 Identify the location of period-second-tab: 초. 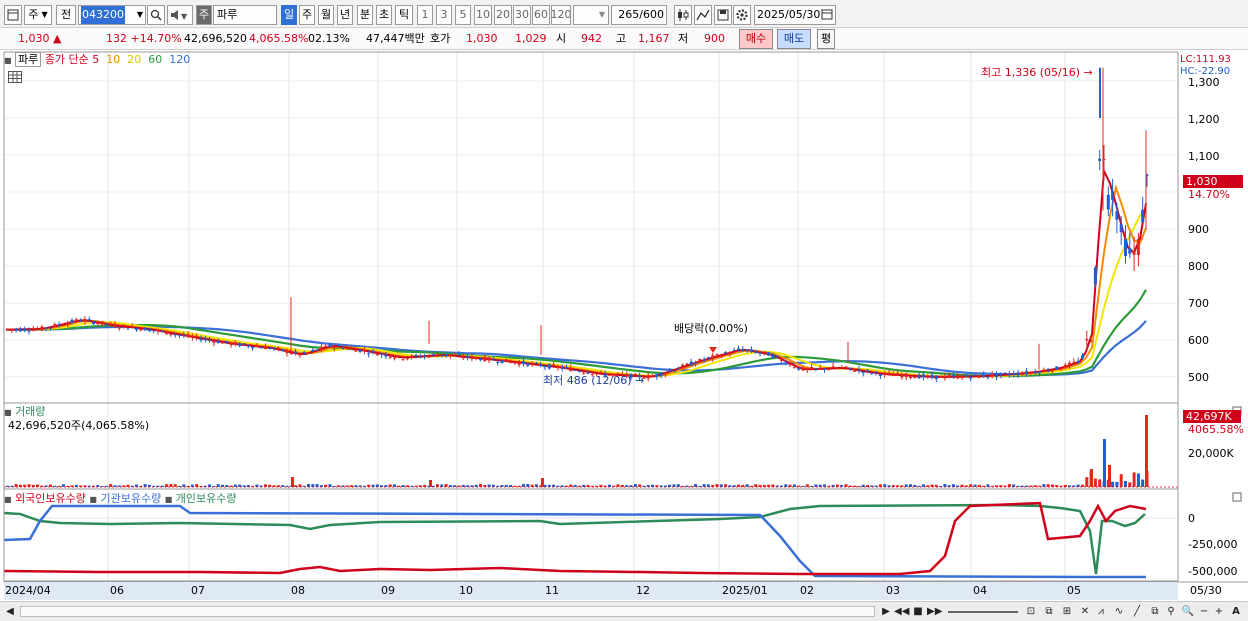
(384, 15).